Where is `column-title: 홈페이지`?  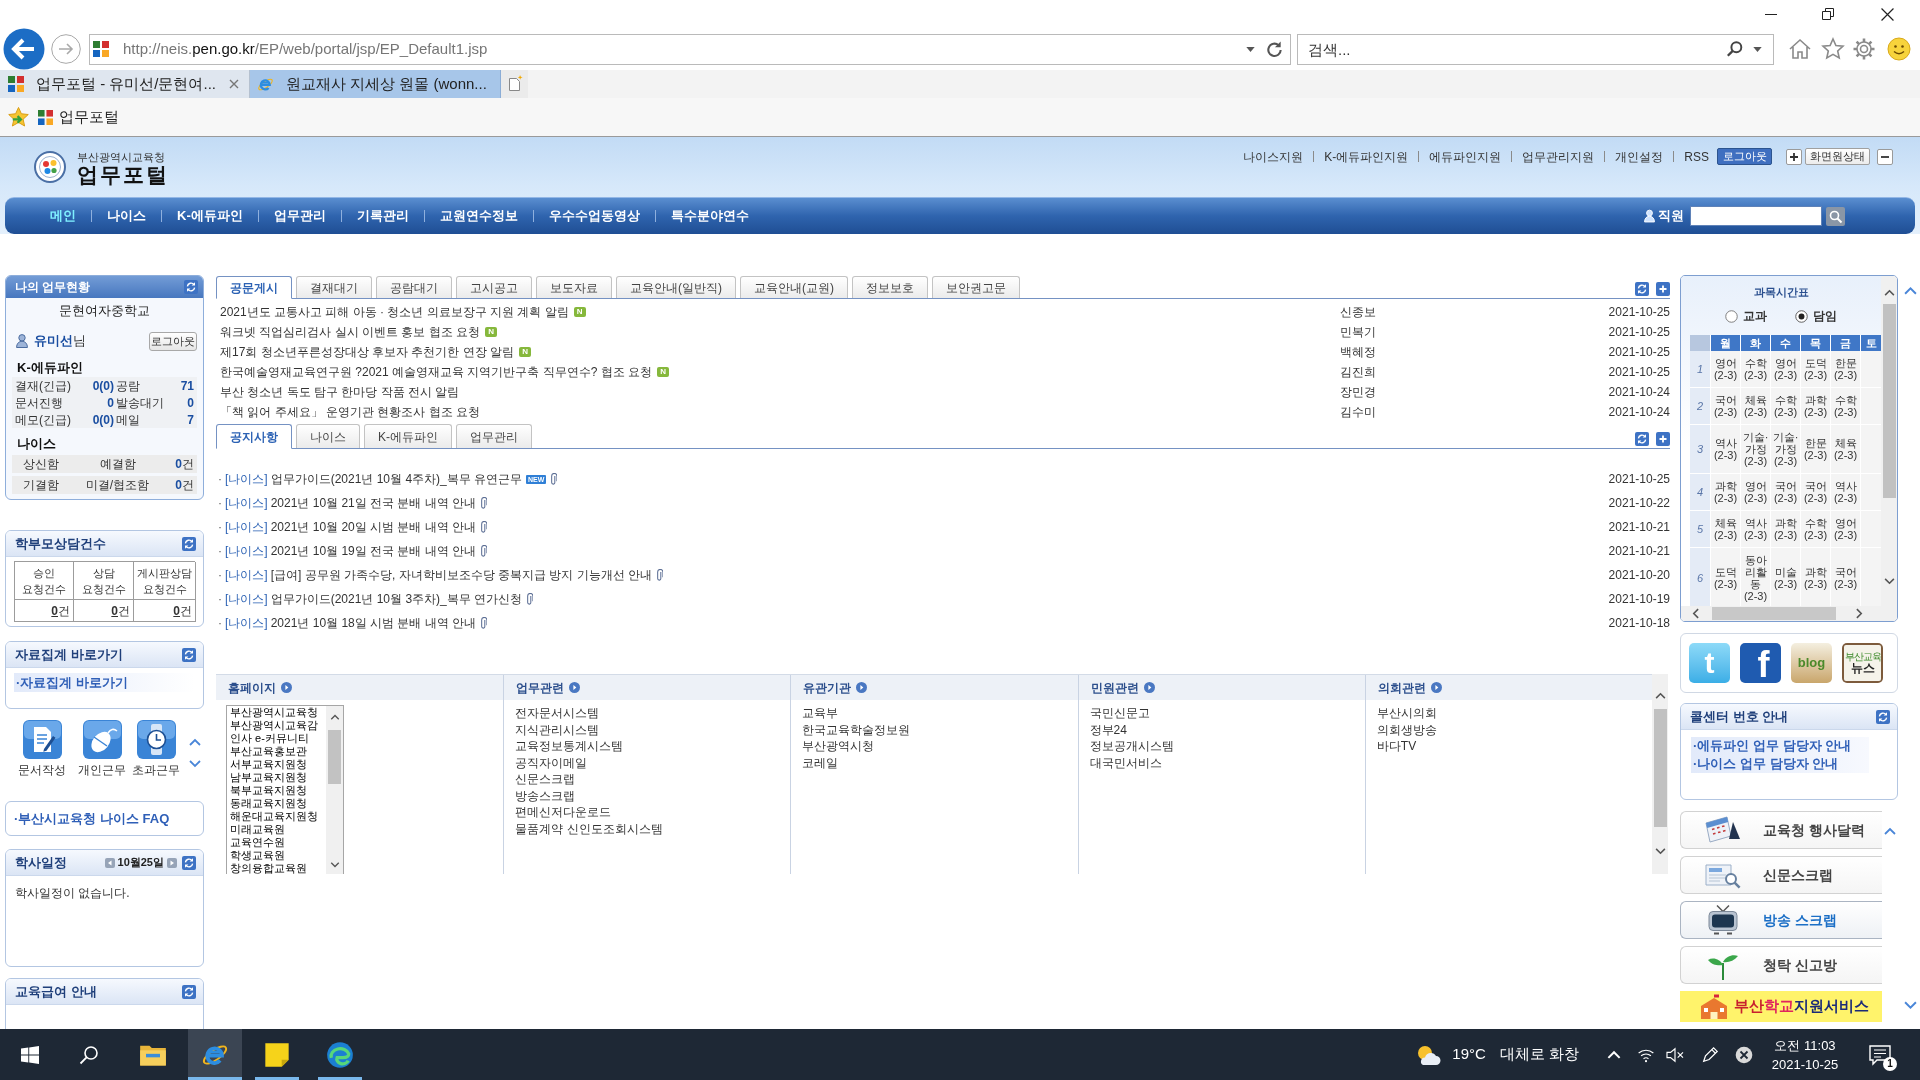 column-title: 홈페이지 is located at coordinates (252, 687).